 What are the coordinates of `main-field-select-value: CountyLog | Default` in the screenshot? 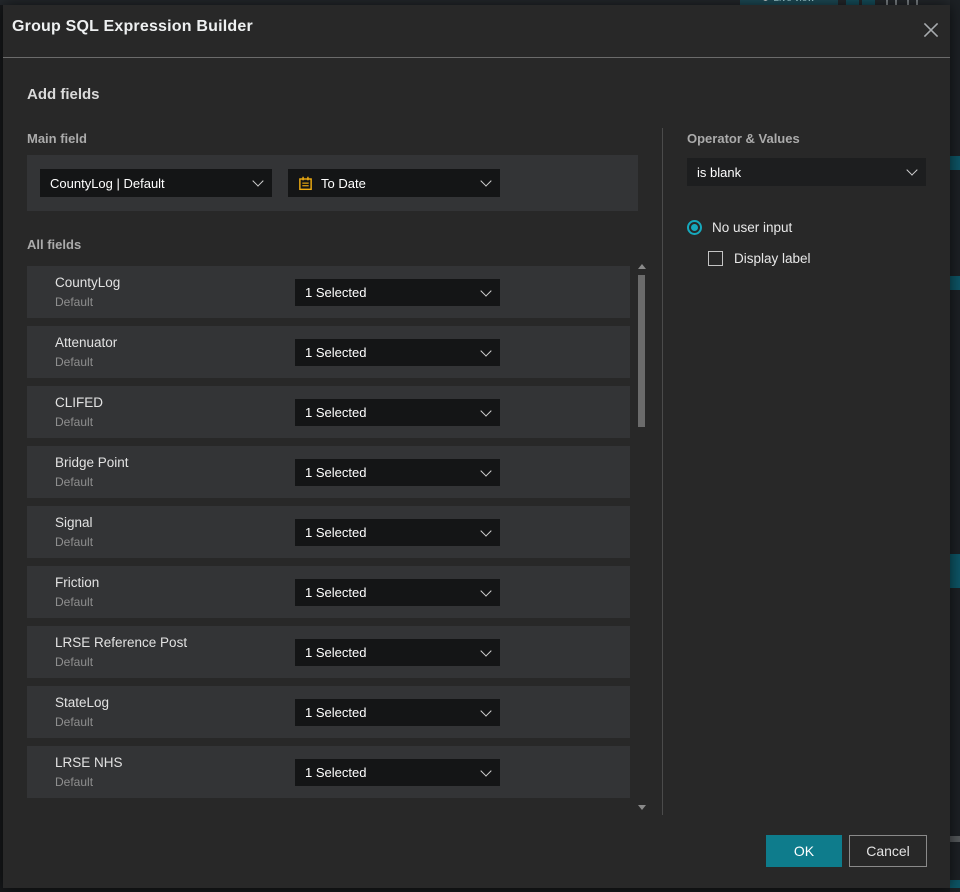 It's located at (107, 183).